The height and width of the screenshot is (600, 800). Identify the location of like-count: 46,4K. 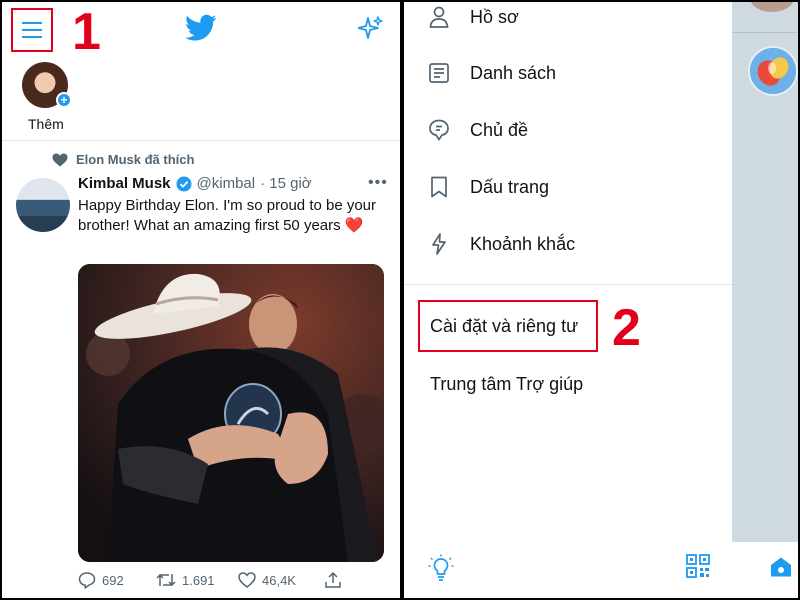
(279, 580).